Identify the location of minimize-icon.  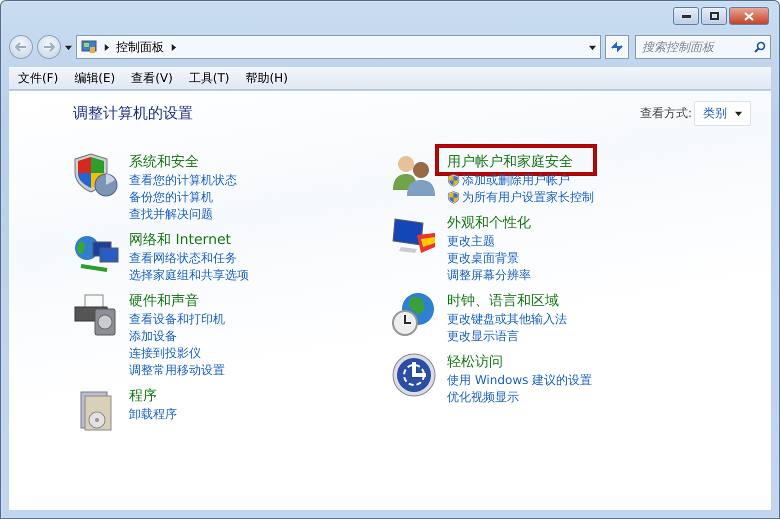
(686, 16).